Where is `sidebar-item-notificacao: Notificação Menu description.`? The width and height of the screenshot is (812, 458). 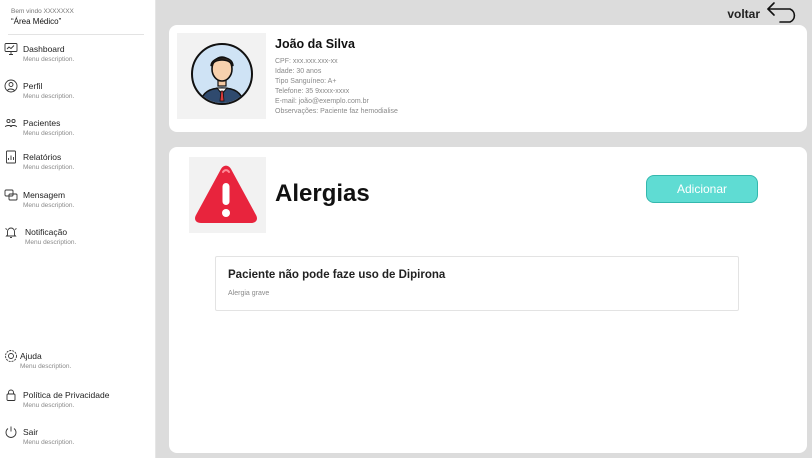 sidebar-item-notificacao: Notificação Menu description. is located at coordinates (78, 240).